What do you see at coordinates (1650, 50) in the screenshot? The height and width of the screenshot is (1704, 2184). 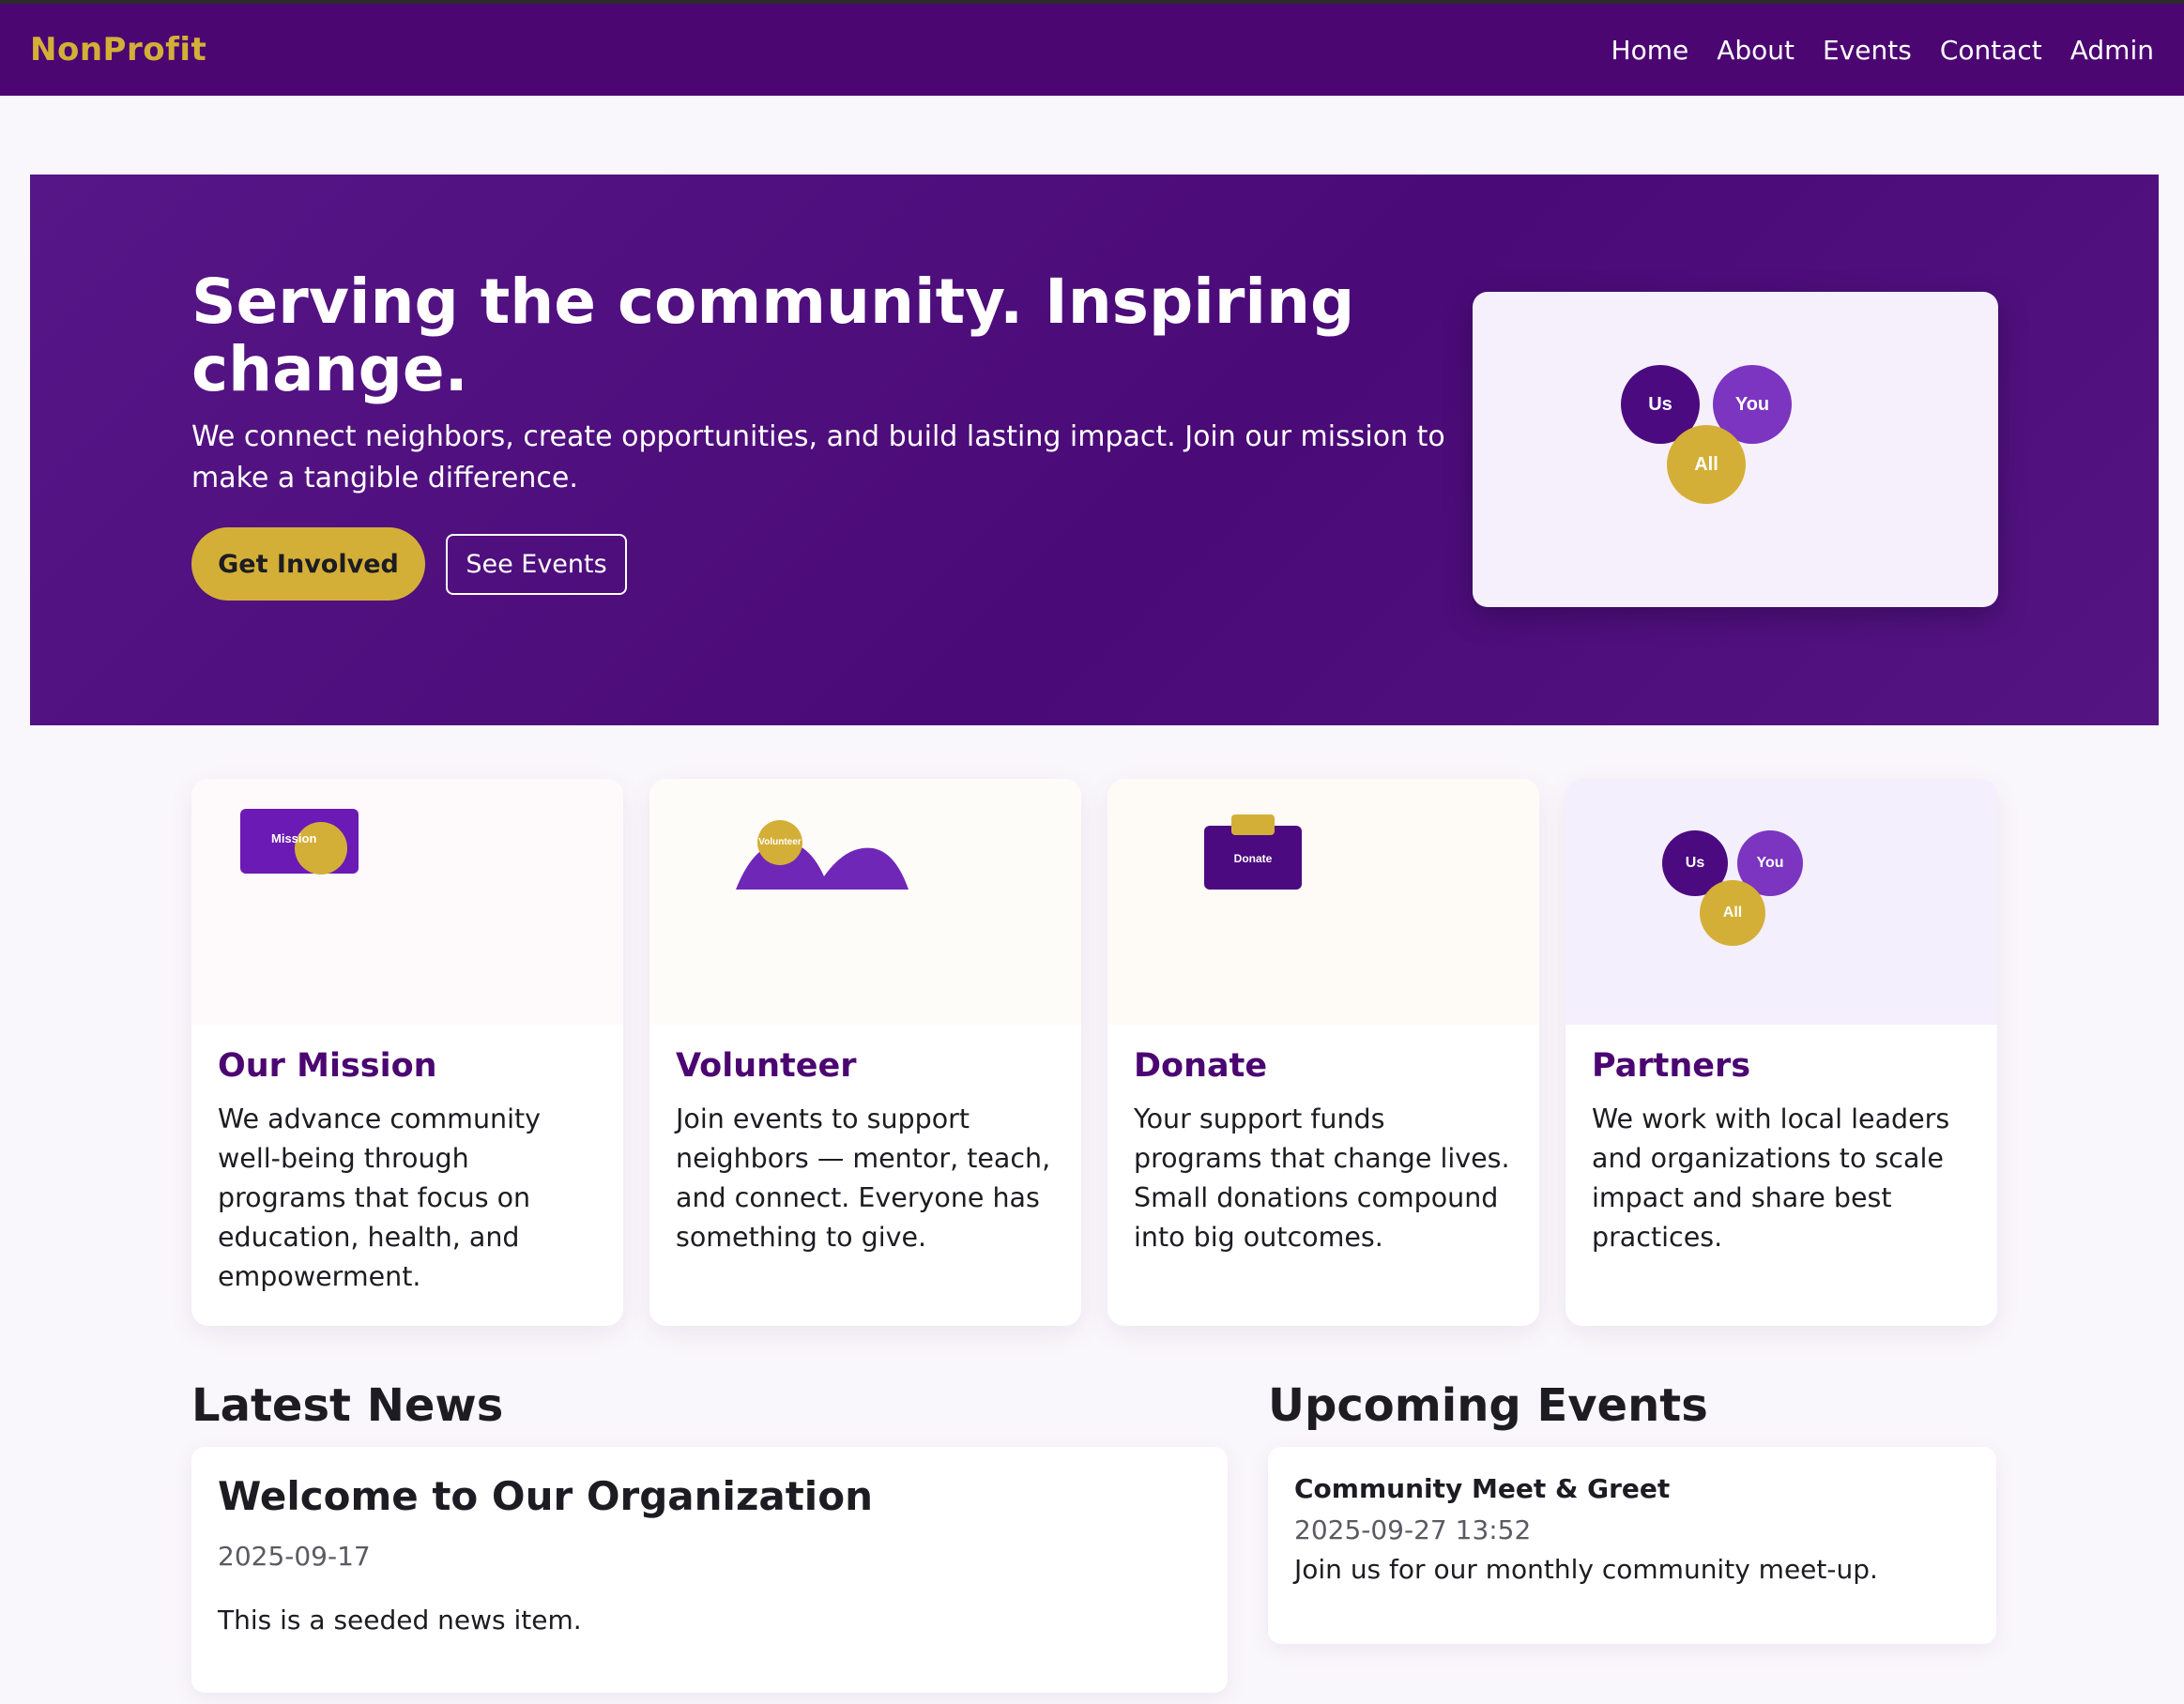 I see `nav-link-home: Home` at bounding box center [1650, 50].